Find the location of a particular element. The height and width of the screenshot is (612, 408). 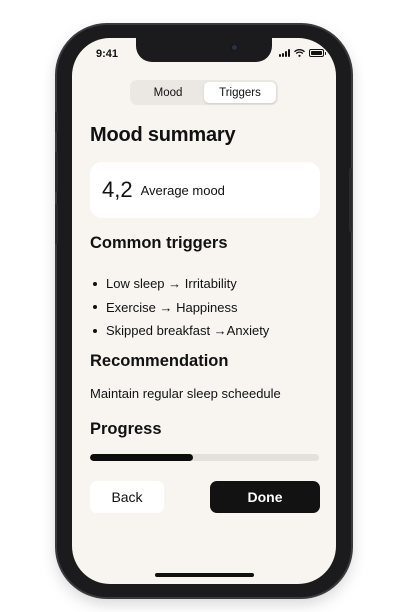

home-indicator is located at coordinates (204, 575).